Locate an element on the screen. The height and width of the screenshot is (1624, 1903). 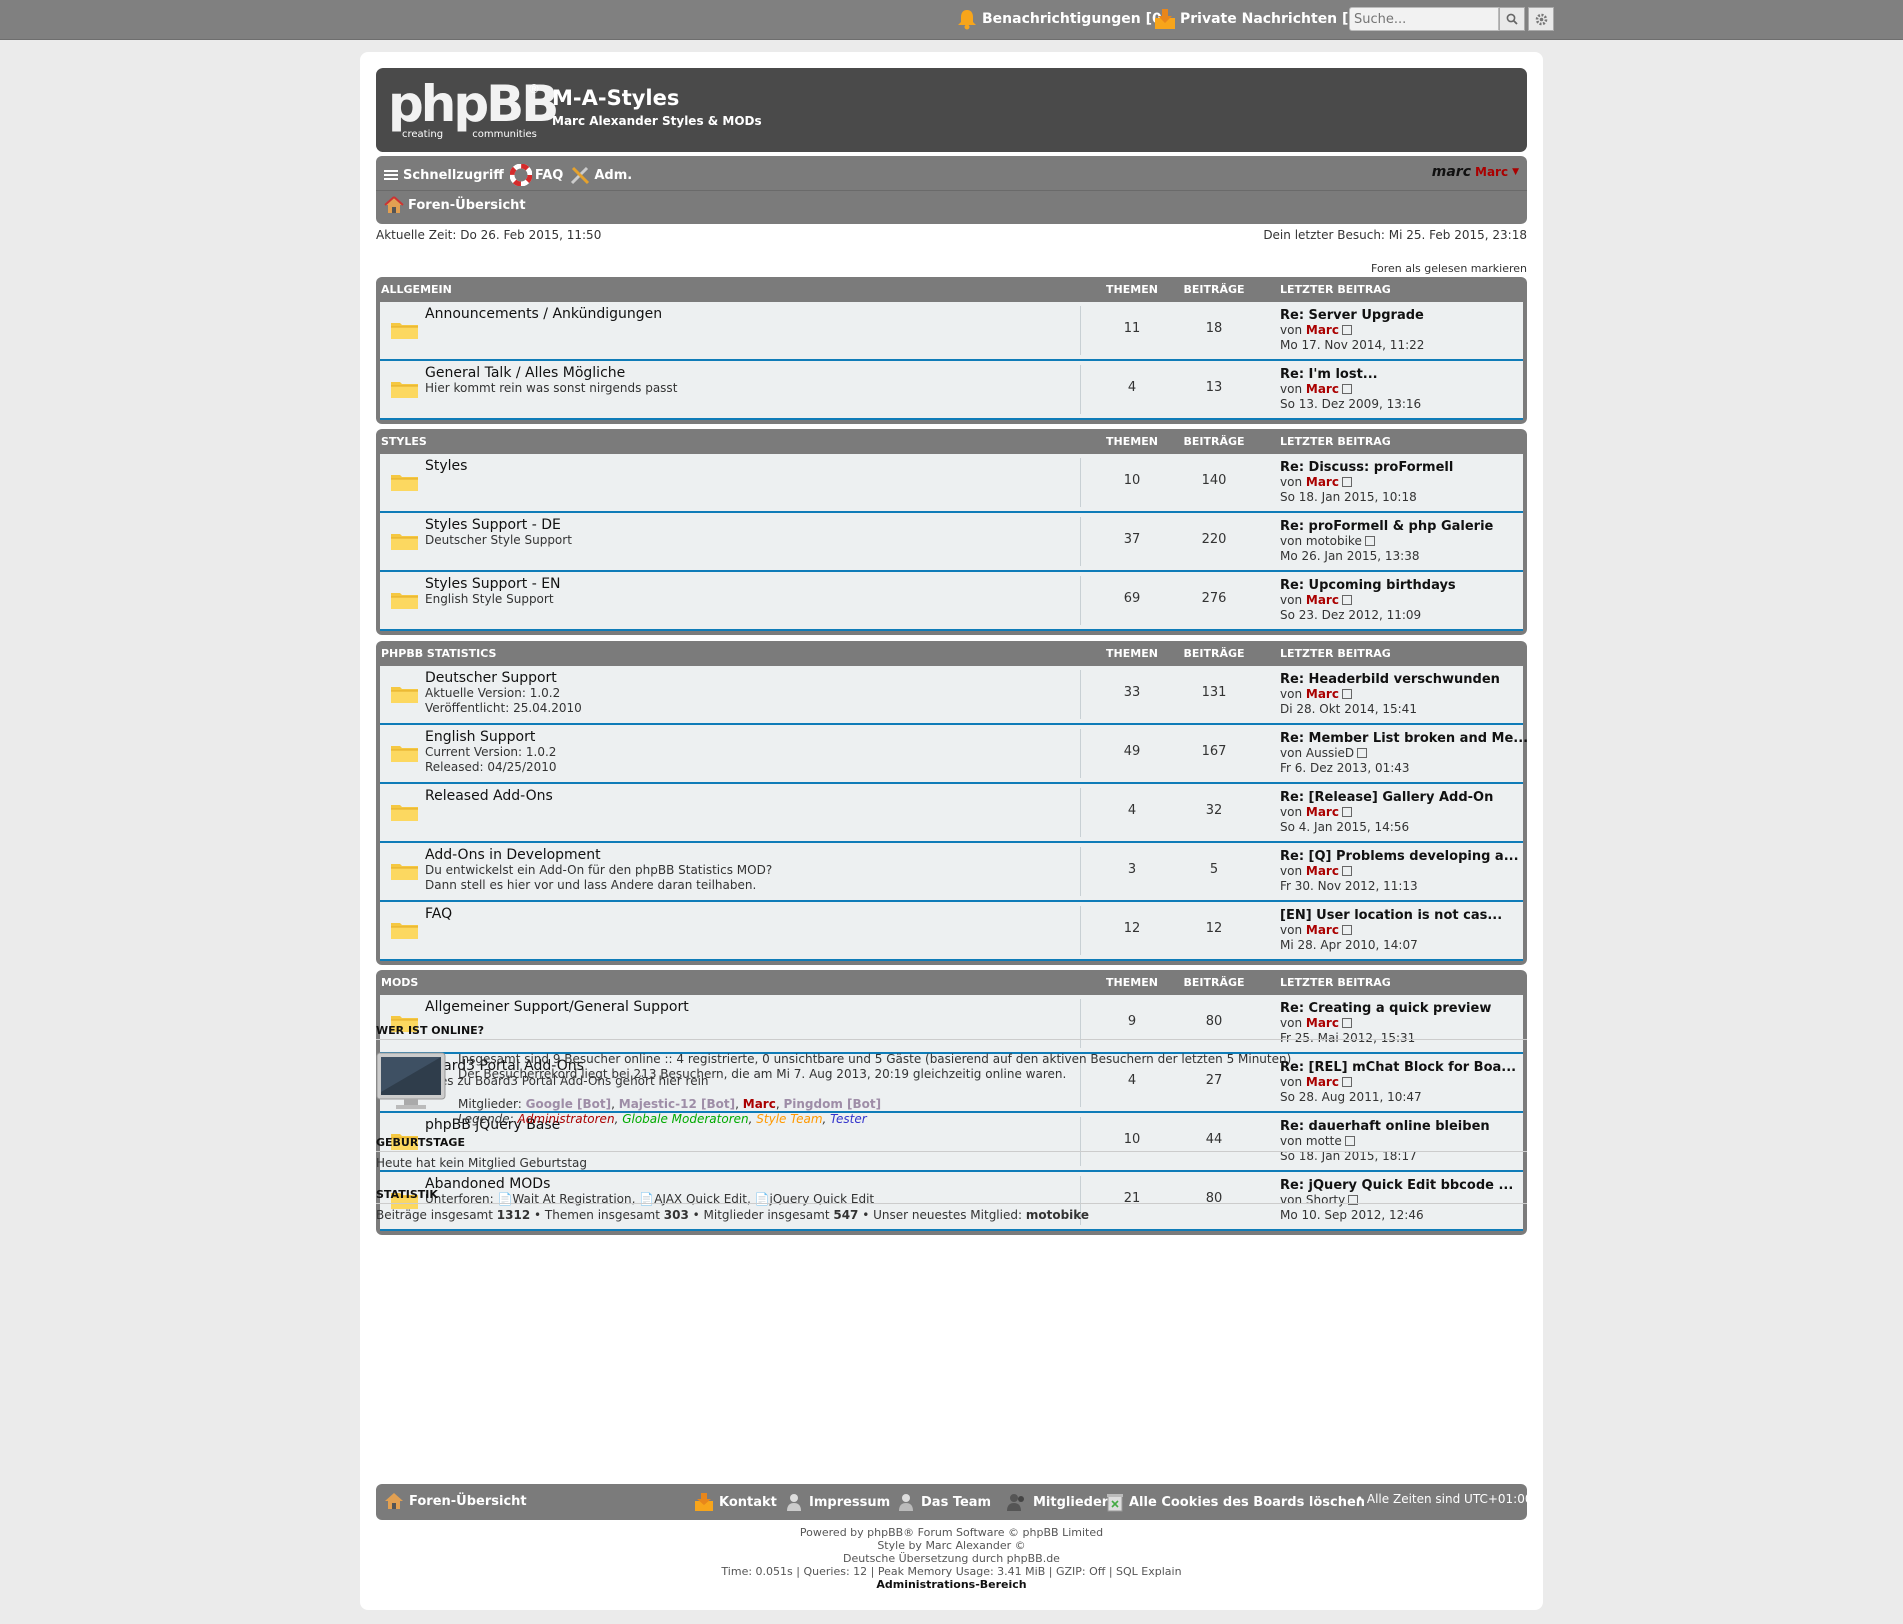
footer-impressum-link: Impressum is located at coordinates (837, 1502).